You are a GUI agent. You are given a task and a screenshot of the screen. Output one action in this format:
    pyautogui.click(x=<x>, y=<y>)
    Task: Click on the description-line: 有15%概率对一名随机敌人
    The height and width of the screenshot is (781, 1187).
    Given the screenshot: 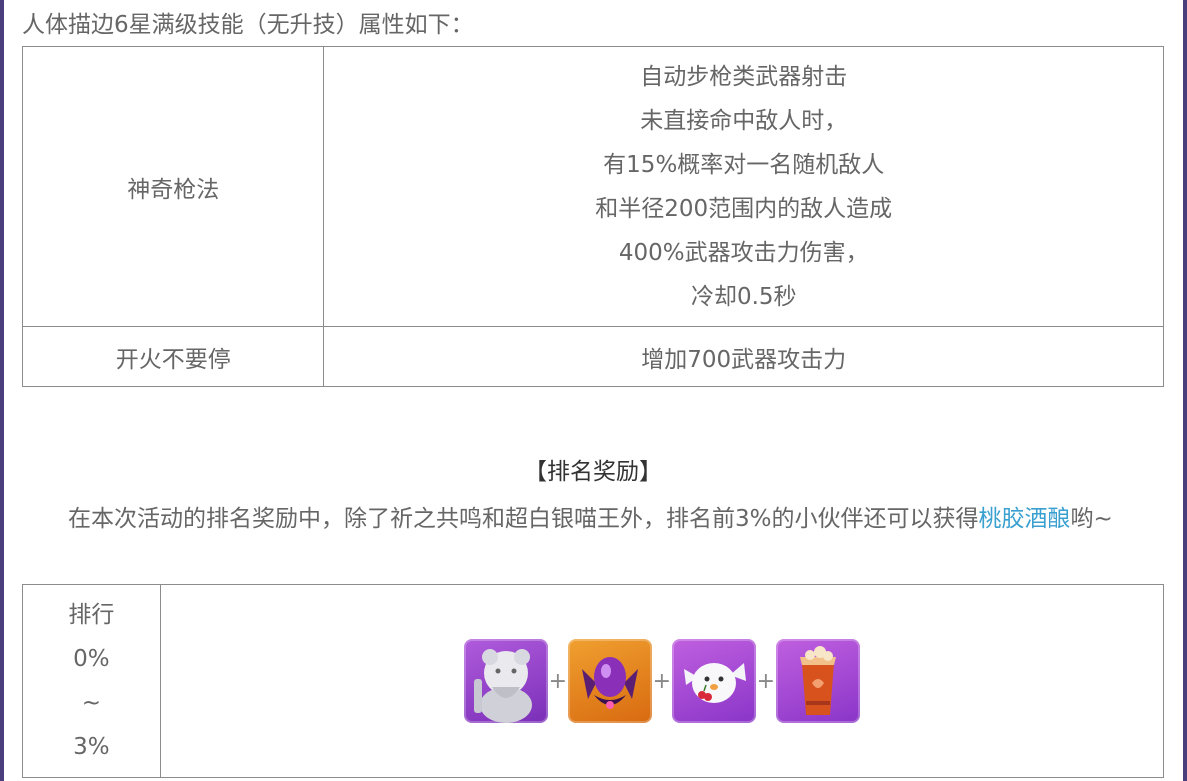 What is the action you would take?
    pyautogui.click(x=744, y=164)
    